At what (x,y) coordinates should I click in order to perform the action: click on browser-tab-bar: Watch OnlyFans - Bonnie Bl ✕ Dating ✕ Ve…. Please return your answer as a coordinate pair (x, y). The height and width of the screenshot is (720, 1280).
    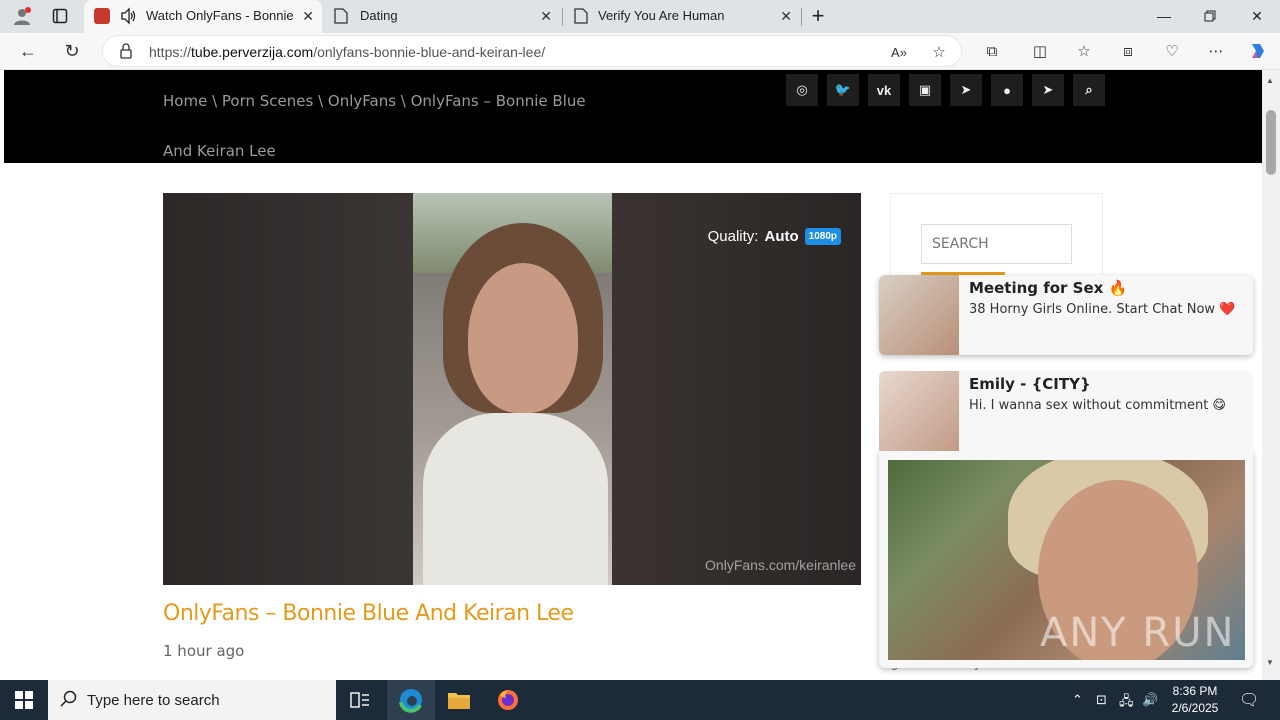
    Looking at the image, I should click on (640, 16).